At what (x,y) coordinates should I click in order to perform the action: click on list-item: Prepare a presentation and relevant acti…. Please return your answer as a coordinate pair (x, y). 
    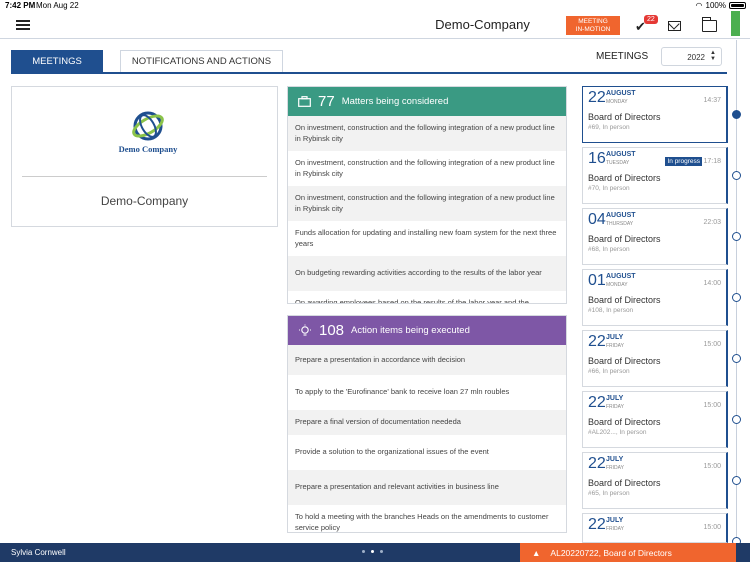
    Looking at the image, I should click on (427, 487).